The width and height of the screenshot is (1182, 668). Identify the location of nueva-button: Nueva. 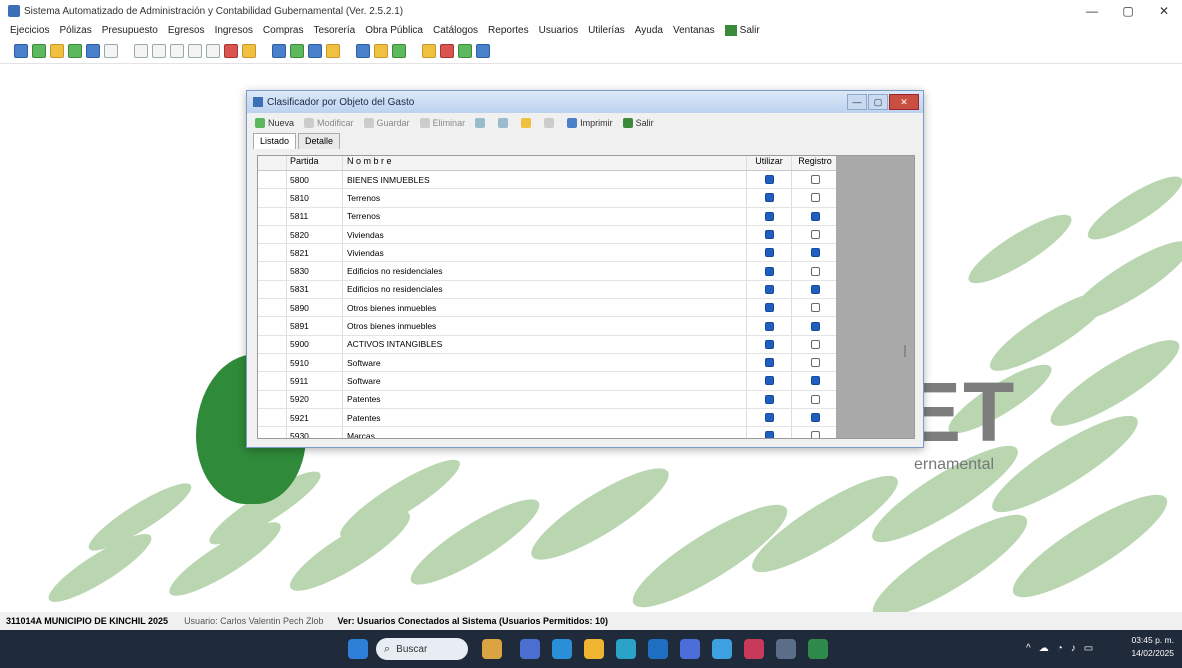
(274, 123).